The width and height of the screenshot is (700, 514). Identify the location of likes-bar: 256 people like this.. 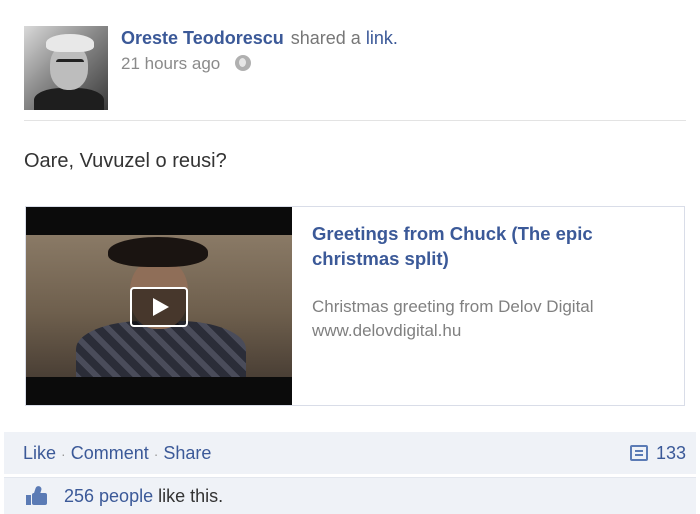
(350, 495).